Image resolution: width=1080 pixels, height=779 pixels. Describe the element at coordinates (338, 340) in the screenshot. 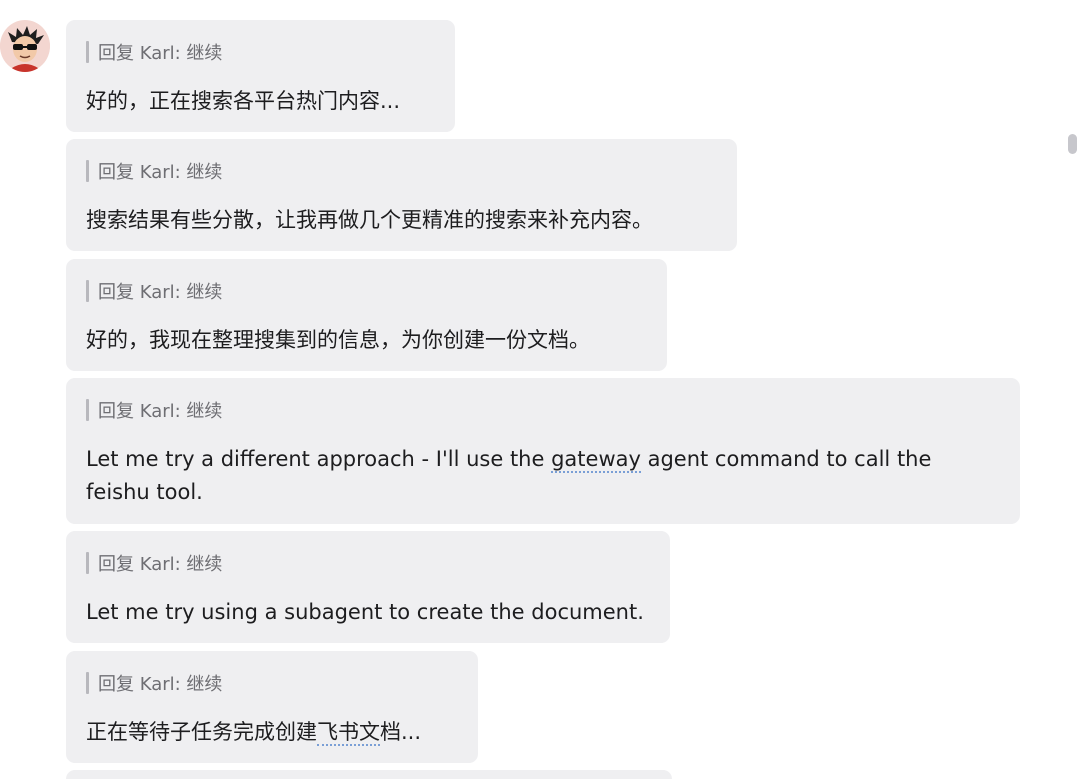

I see `message-text: 好的，我现在整理搜集到的信息，为你创建一份文档。` at that location.